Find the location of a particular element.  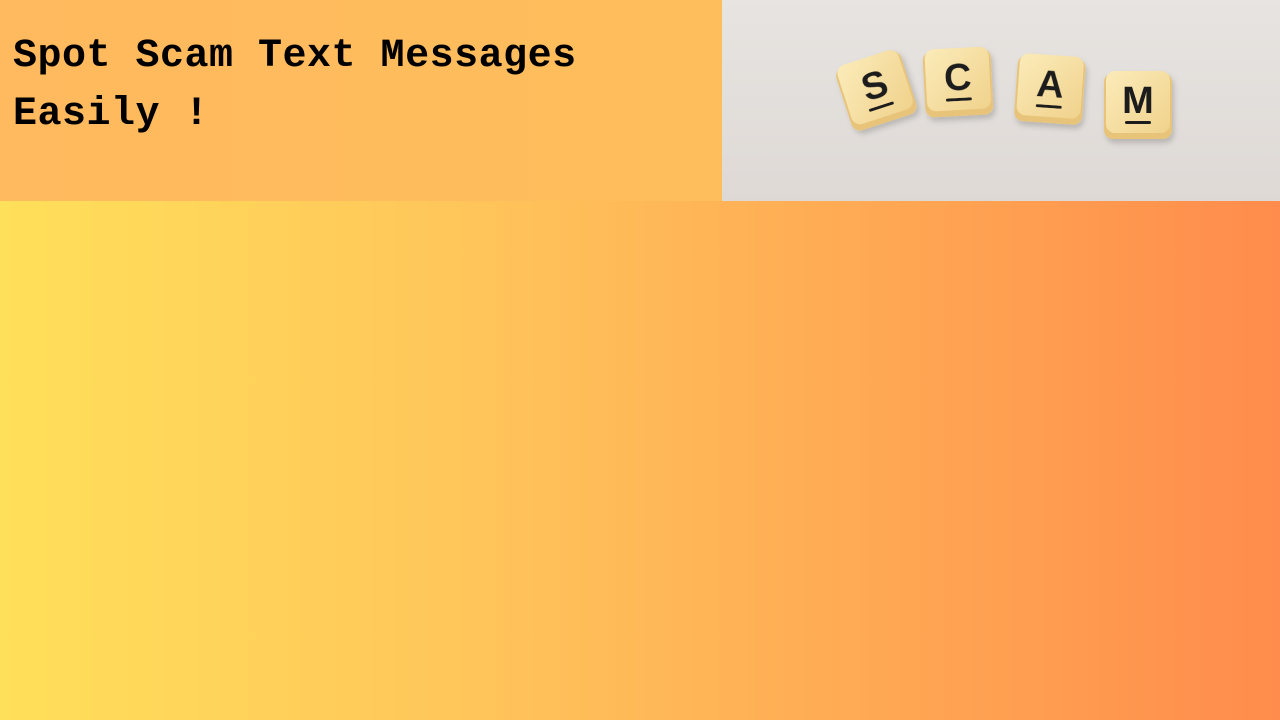

tile-m: M is located at coordinates (1138, 105).